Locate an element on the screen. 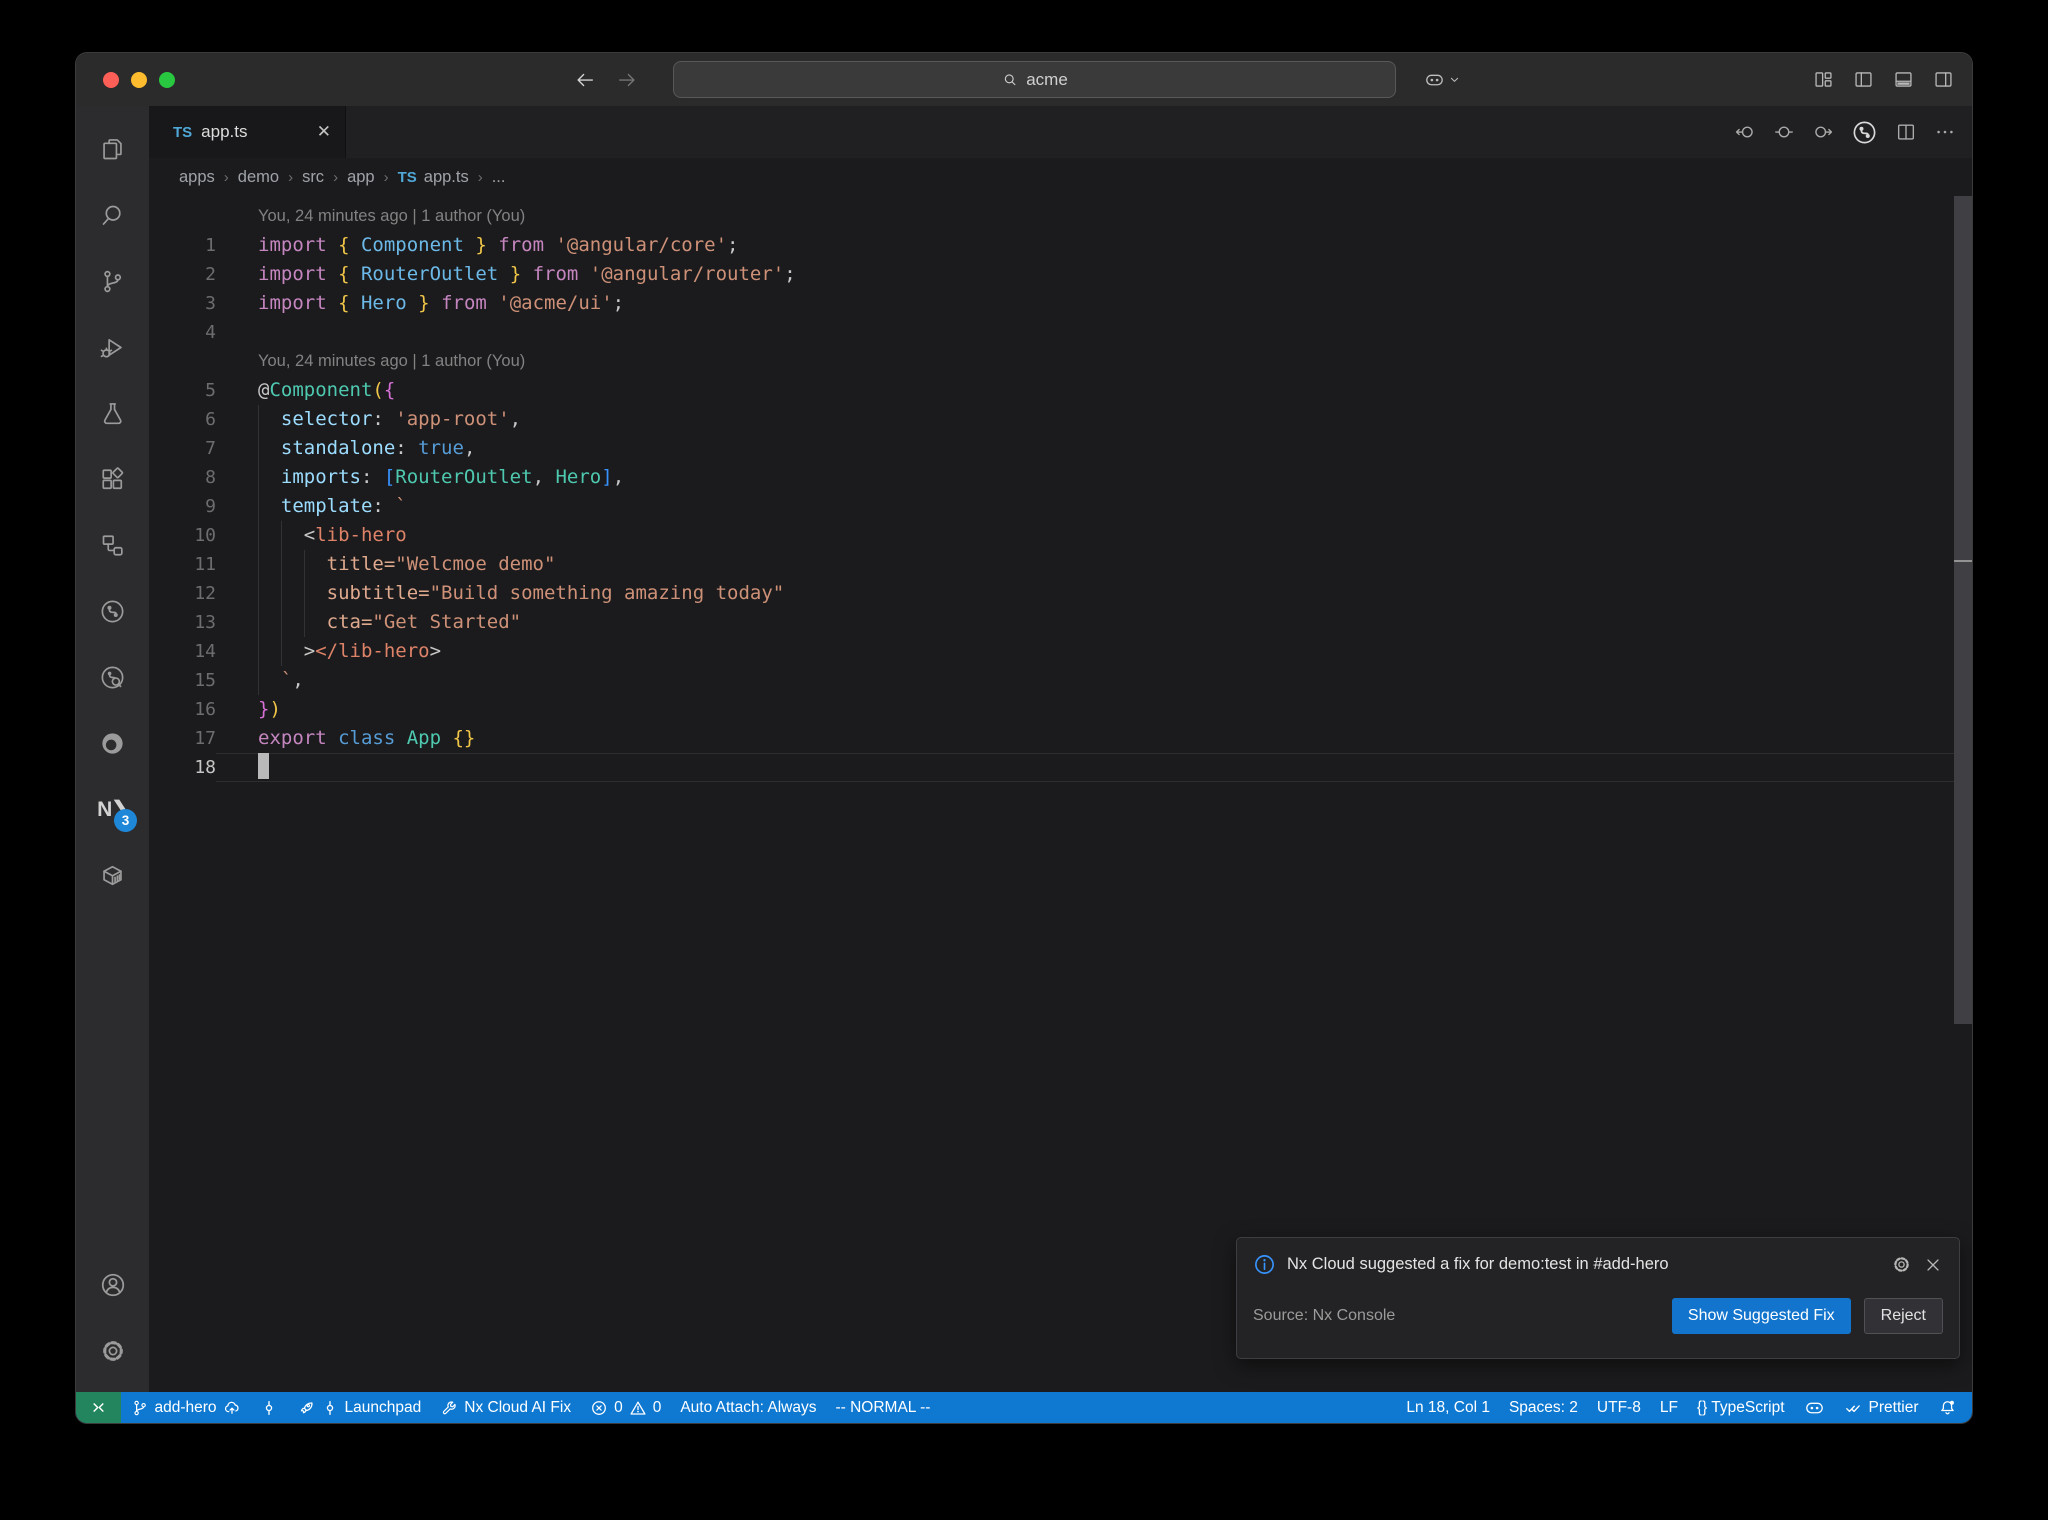  scrollbar-thumb is located at coordinates (1963, 610).